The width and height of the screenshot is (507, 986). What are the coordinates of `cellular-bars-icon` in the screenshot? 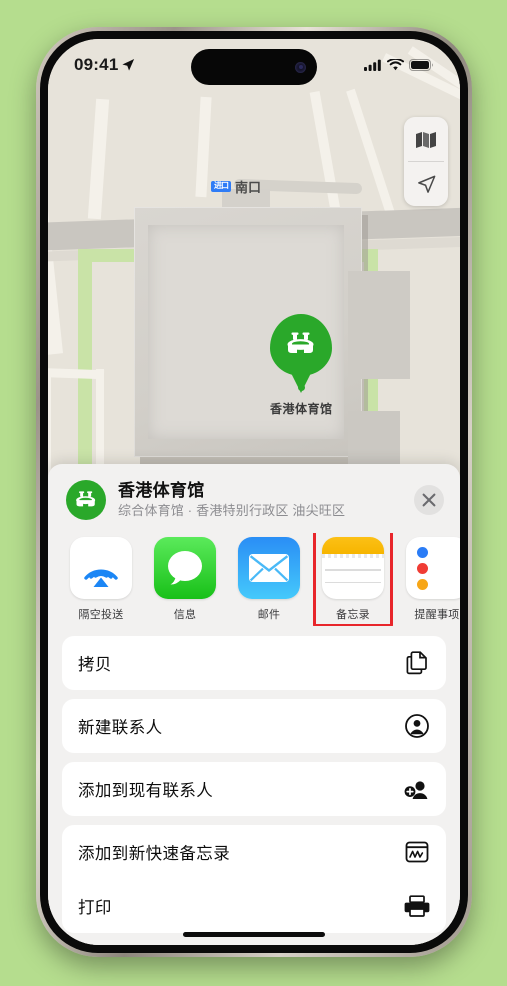 It's located at (372, 65).